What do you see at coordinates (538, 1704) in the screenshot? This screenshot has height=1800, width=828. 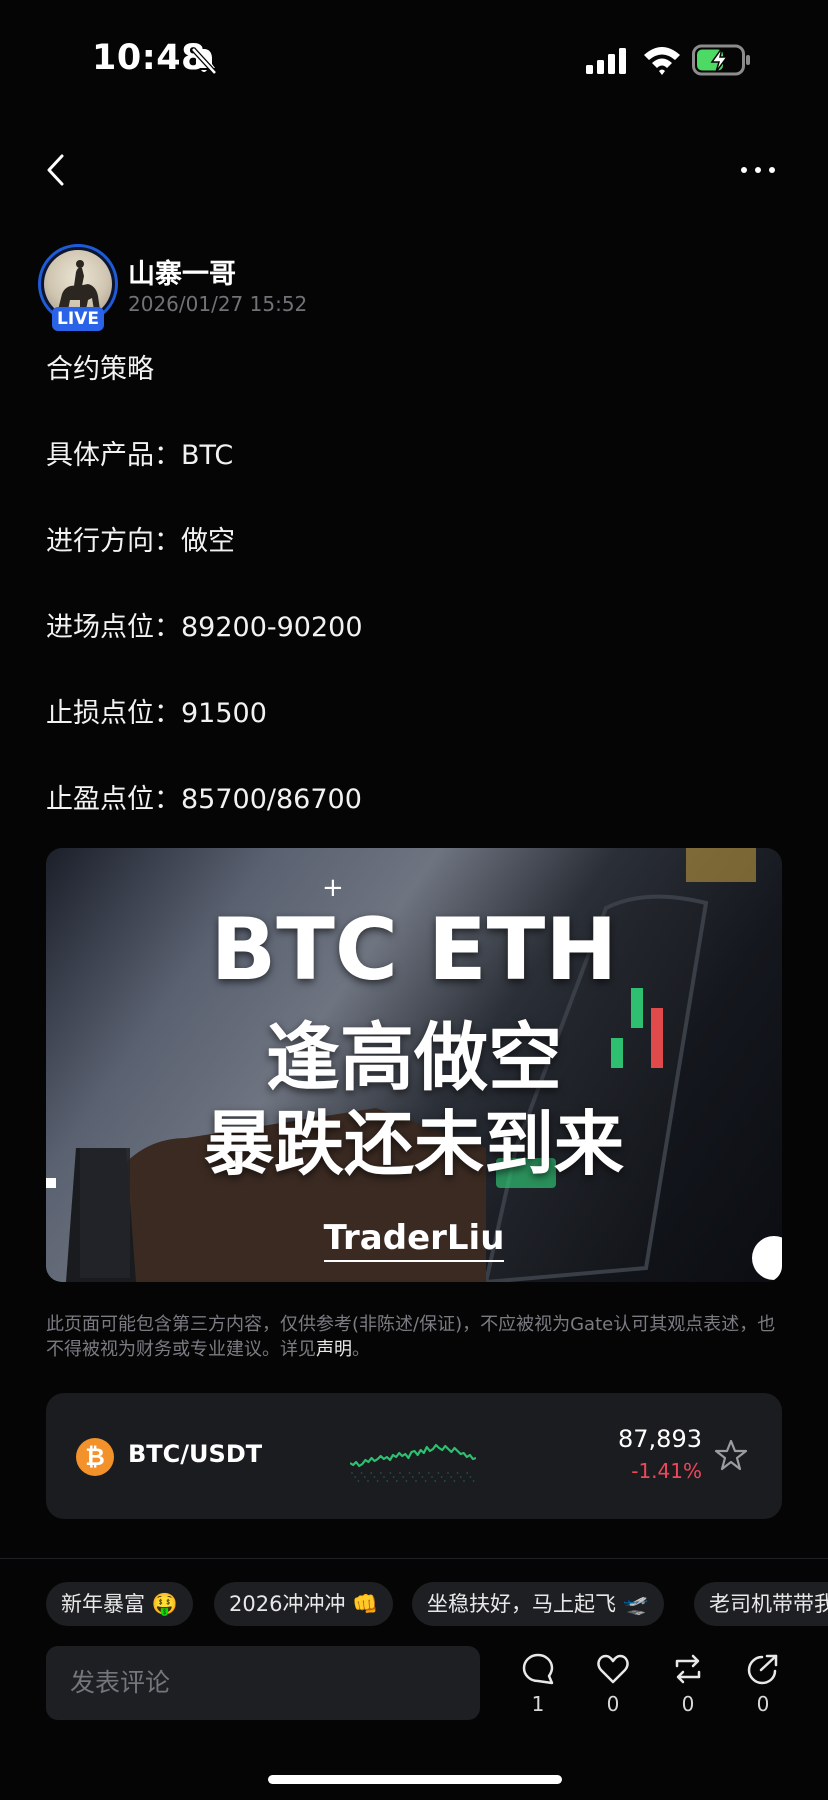 I see `comment-count: 1` at bounding box center [538, 1704].